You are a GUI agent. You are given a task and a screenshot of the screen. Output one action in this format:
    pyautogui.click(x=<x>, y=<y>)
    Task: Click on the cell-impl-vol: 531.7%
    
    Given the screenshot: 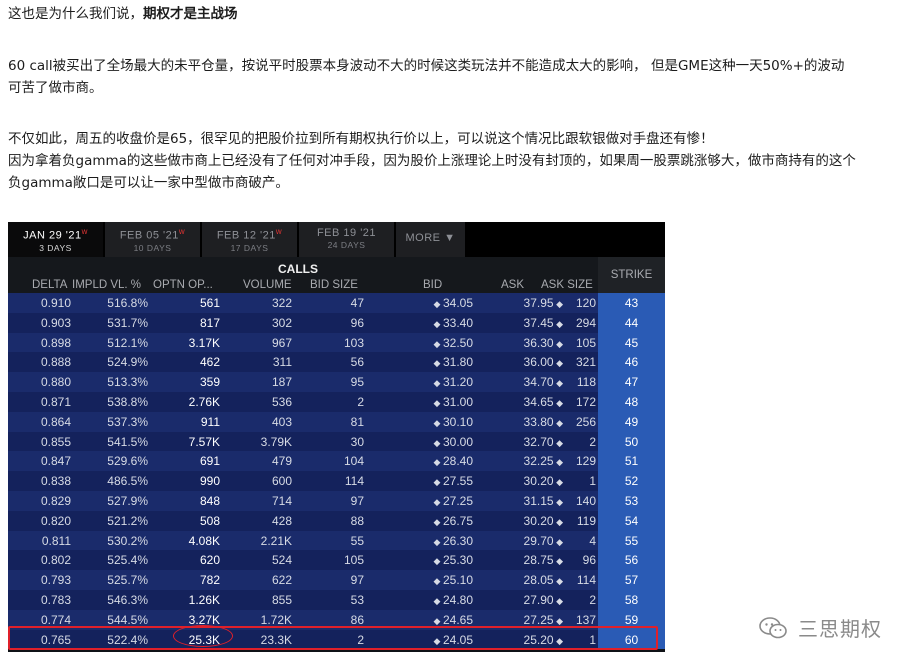 What is the action you would take?
    pyautogui.click(x=127, y=322)
    